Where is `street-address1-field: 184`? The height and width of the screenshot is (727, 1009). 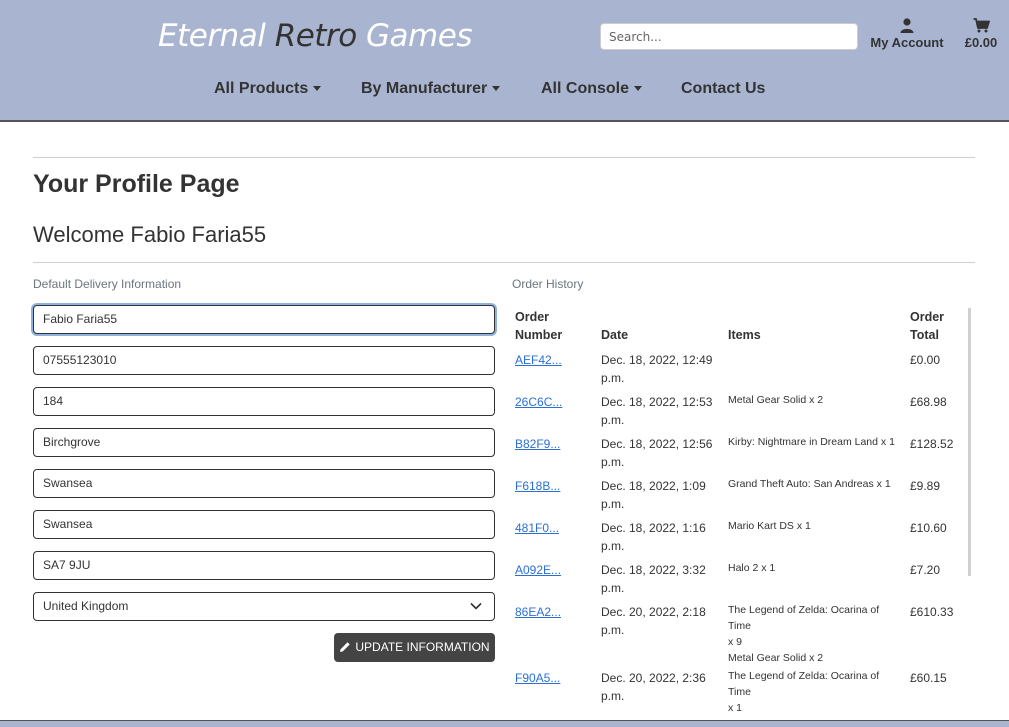
street-address1-field: 184 is located at coordinates (264, 401).